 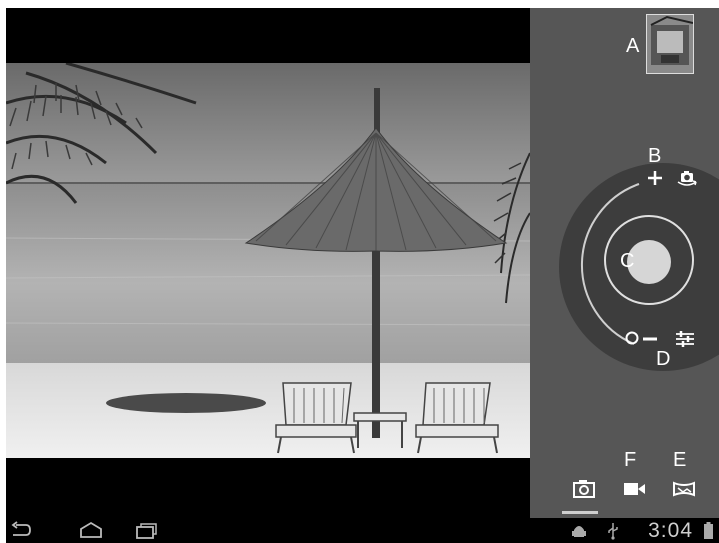 I want to click on last-photo-thumbnail, so click(x=670, y=44).